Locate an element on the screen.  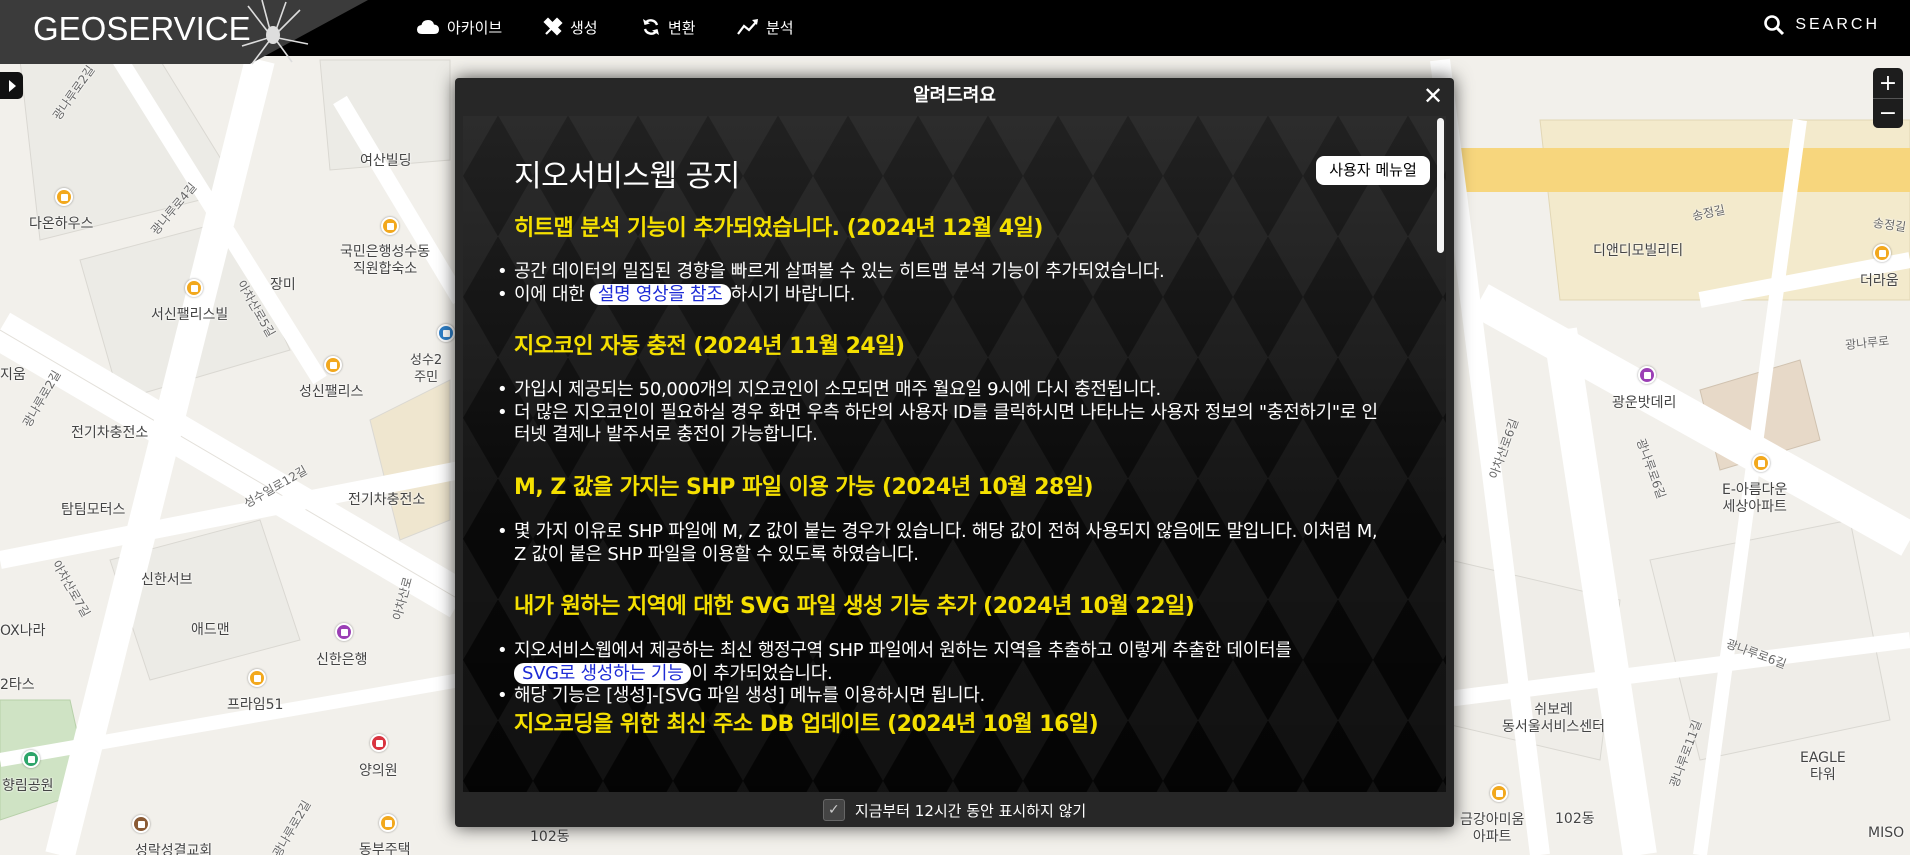
spider-logo-icon is located at coordinates (275, 32).